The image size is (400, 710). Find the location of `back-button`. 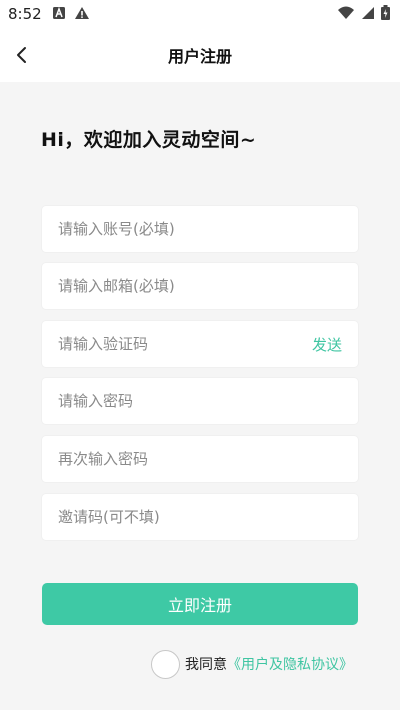

back-button is located at coordinates (22, 55).